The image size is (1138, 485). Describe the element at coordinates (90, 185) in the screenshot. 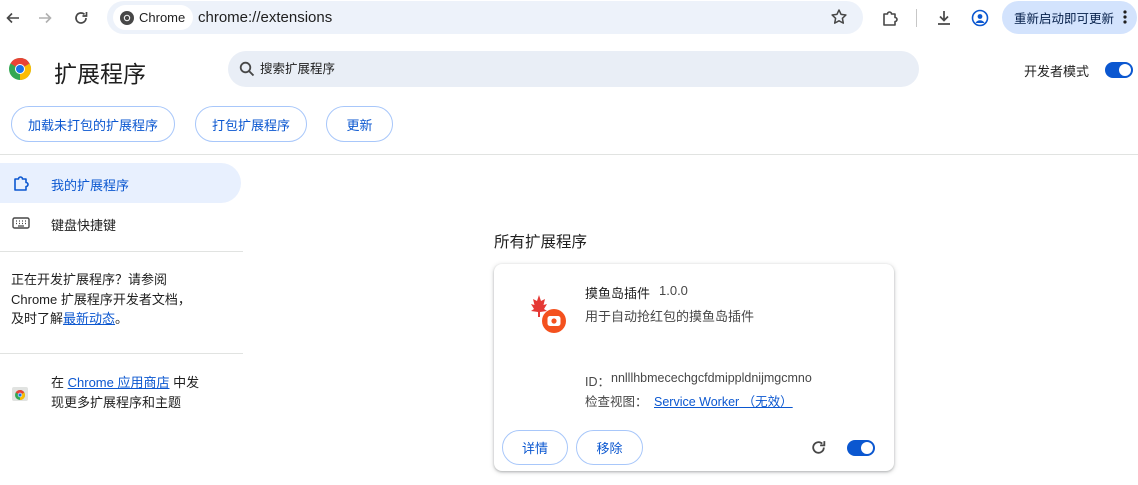

I see `sidebar-item-label: 我的扩展程序` at that location.